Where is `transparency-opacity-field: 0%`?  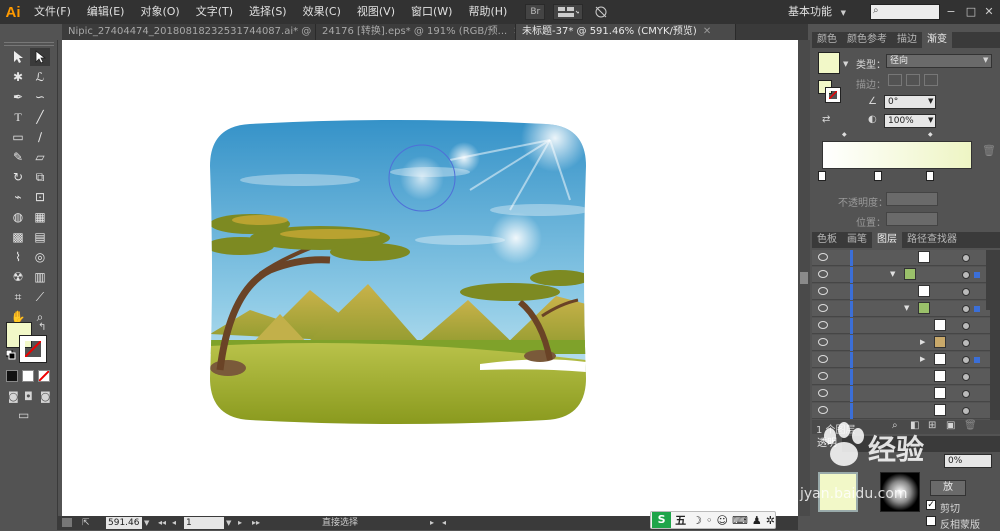
transparency-opacity-field: 0% is located at coordinates (968, 461).